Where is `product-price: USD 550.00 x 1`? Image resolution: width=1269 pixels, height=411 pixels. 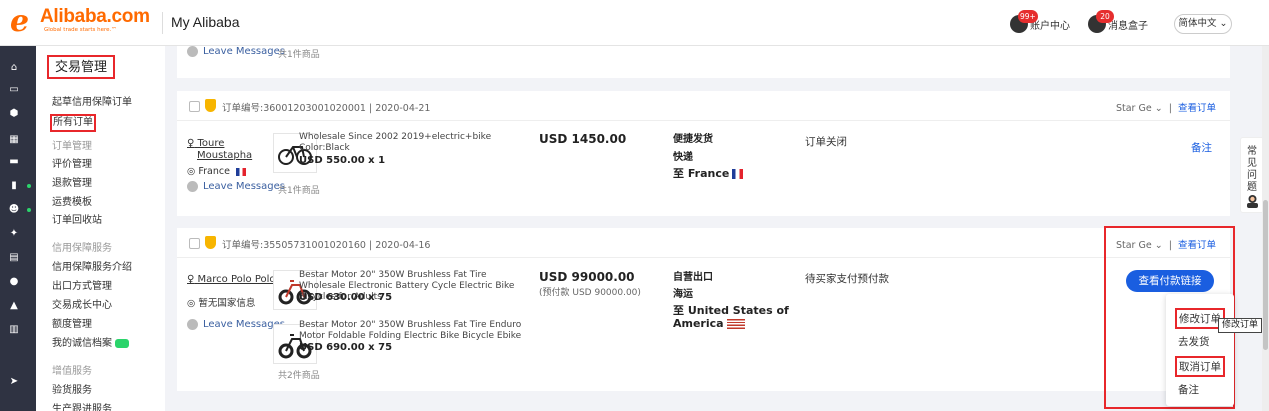 product-price: USD 550.00 x 1 is located at coordinates (342, 160).